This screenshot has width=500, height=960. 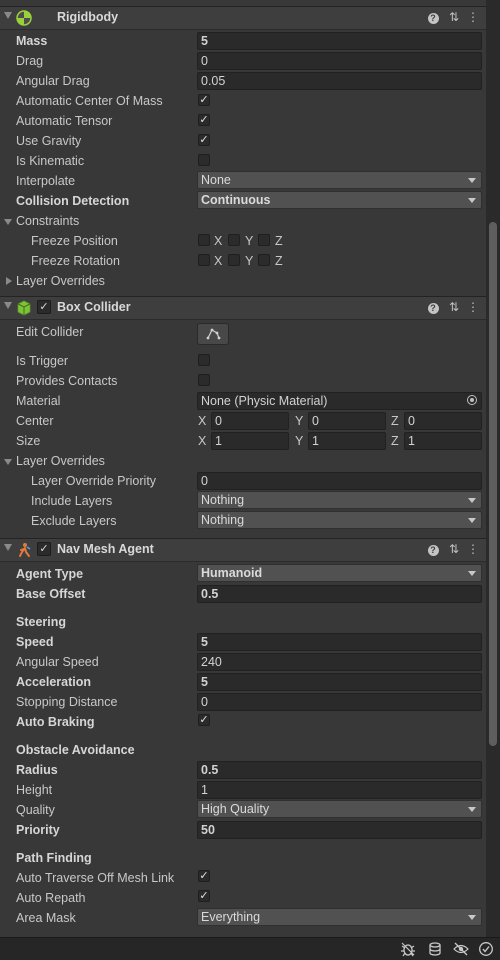 I want to click on freeze-rotation-y-checkbox, so click(x=234, y=260).